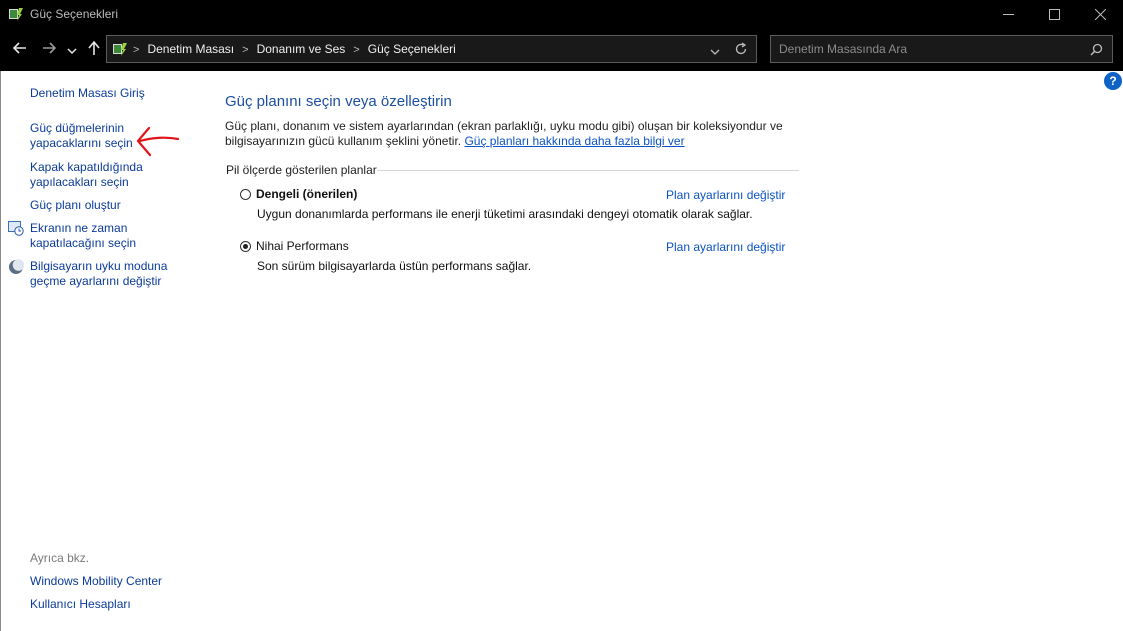  Describe the element at coordinates (302, 246) in the screenshot. I see `plan-name-ultimate: Nihai Performans` at that location.